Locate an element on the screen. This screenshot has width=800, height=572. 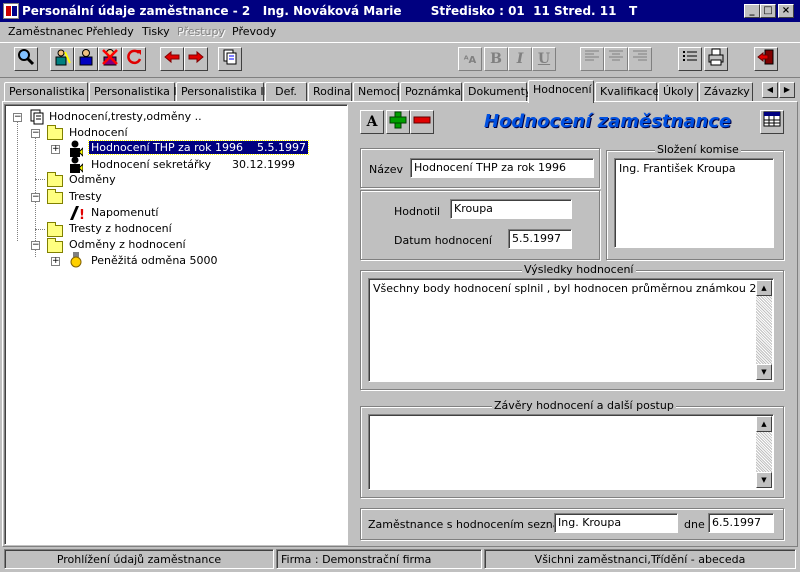
copy-document-button is located at coordinates (230, 59).